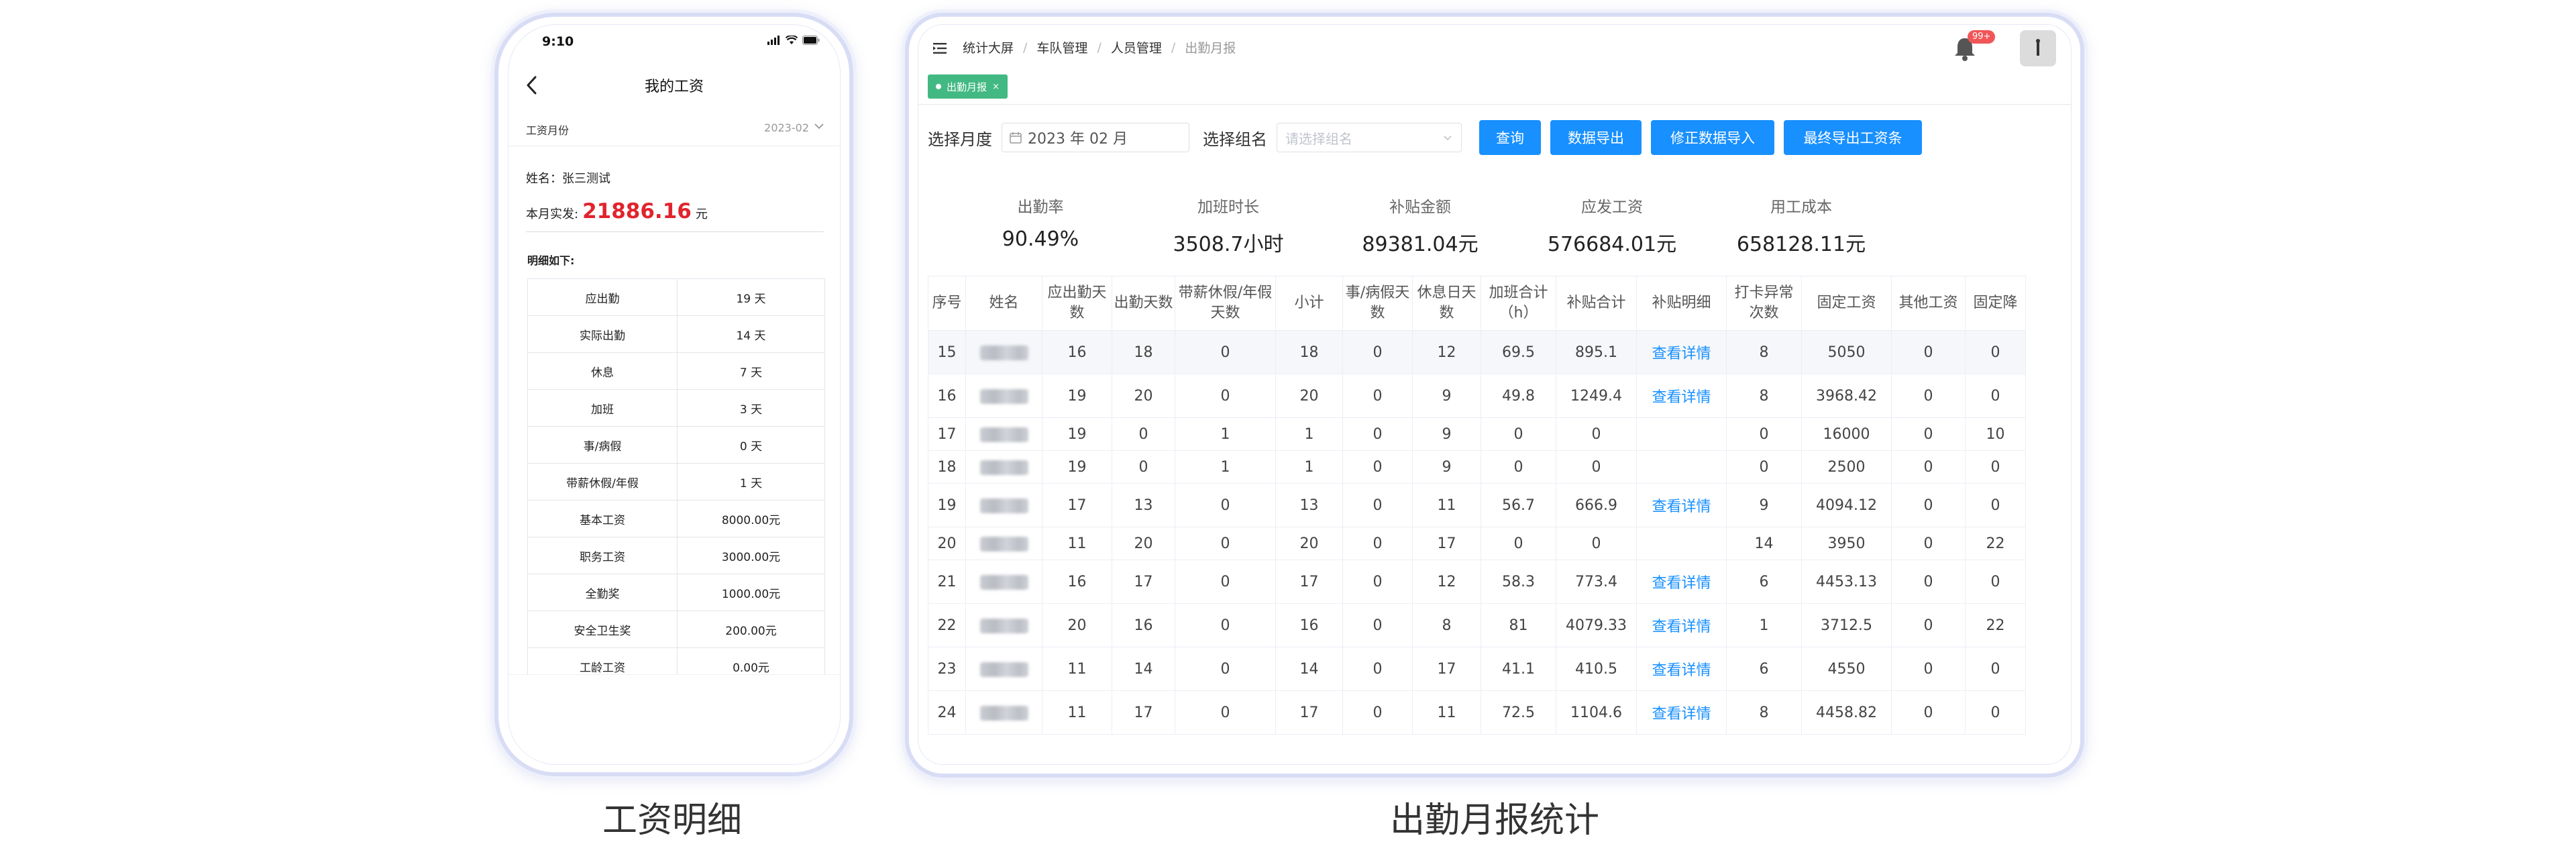 The width and height of the screenshot is (2576, 842). I want to click on column-header: 固定工资, so click(1846, 303).